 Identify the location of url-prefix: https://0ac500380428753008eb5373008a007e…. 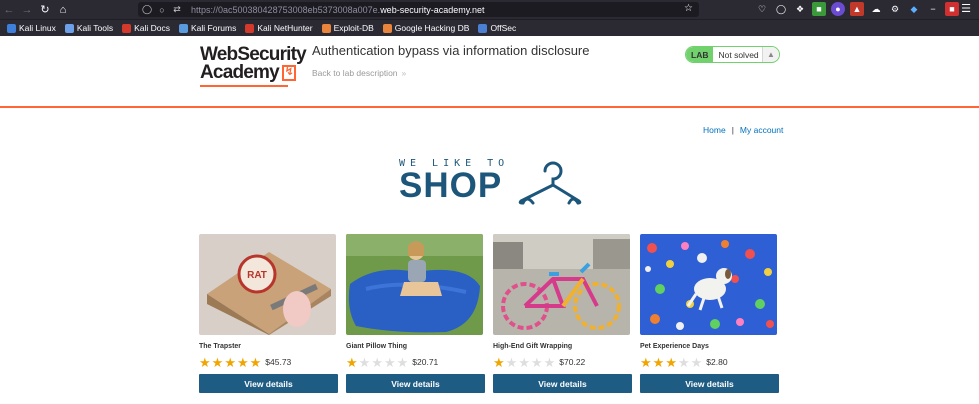
(286, 9).